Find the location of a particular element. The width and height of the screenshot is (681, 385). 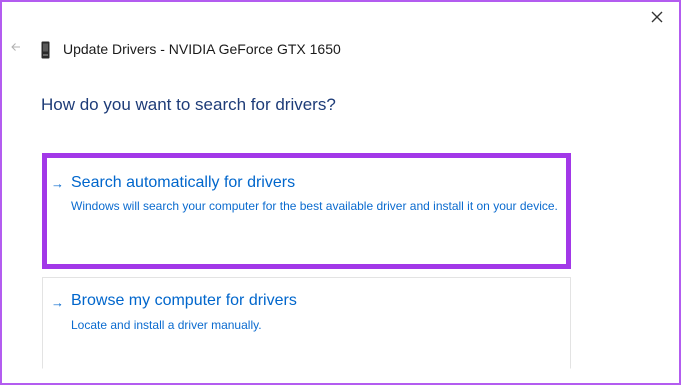

option-description: Locate and install a driver manually. is located at coordinates (166, 325).